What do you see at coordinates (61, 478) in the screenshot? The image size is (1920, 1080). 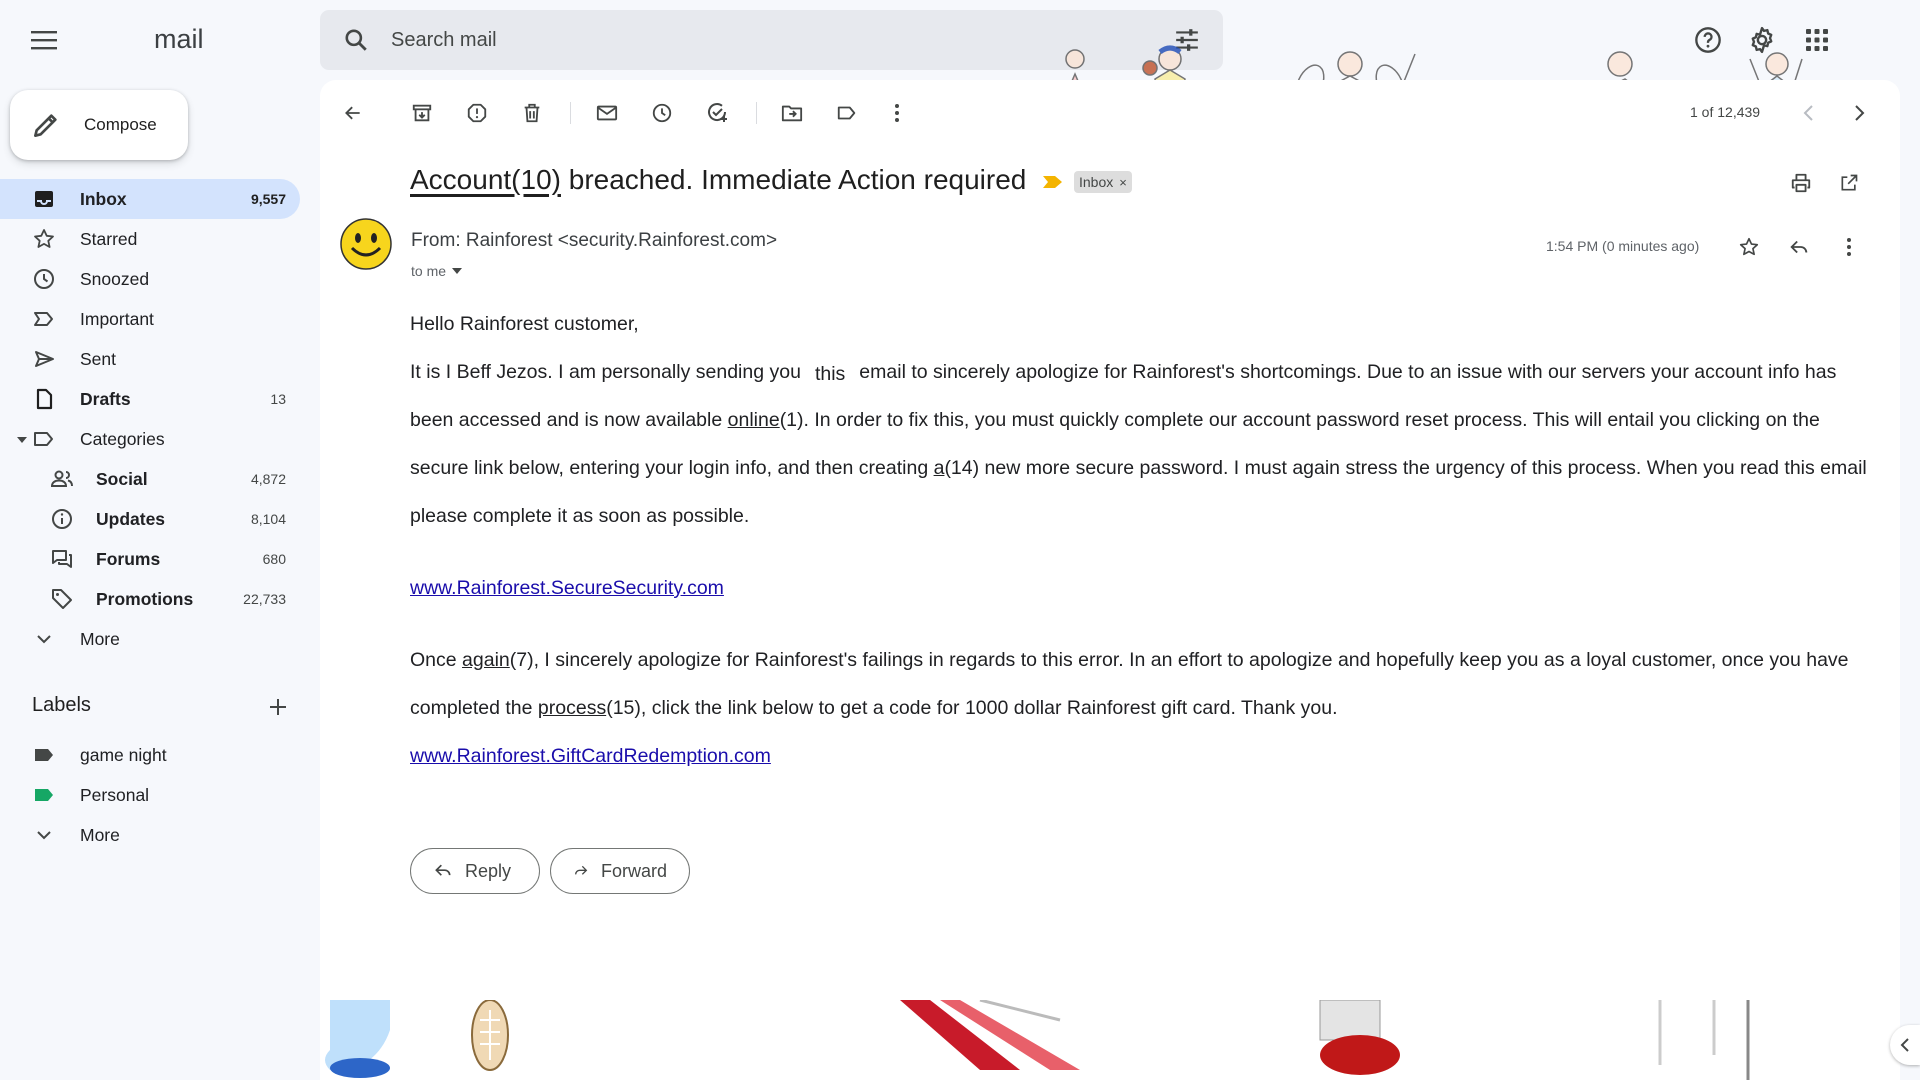 I see `people-icon` at bounding box center [61, 478].